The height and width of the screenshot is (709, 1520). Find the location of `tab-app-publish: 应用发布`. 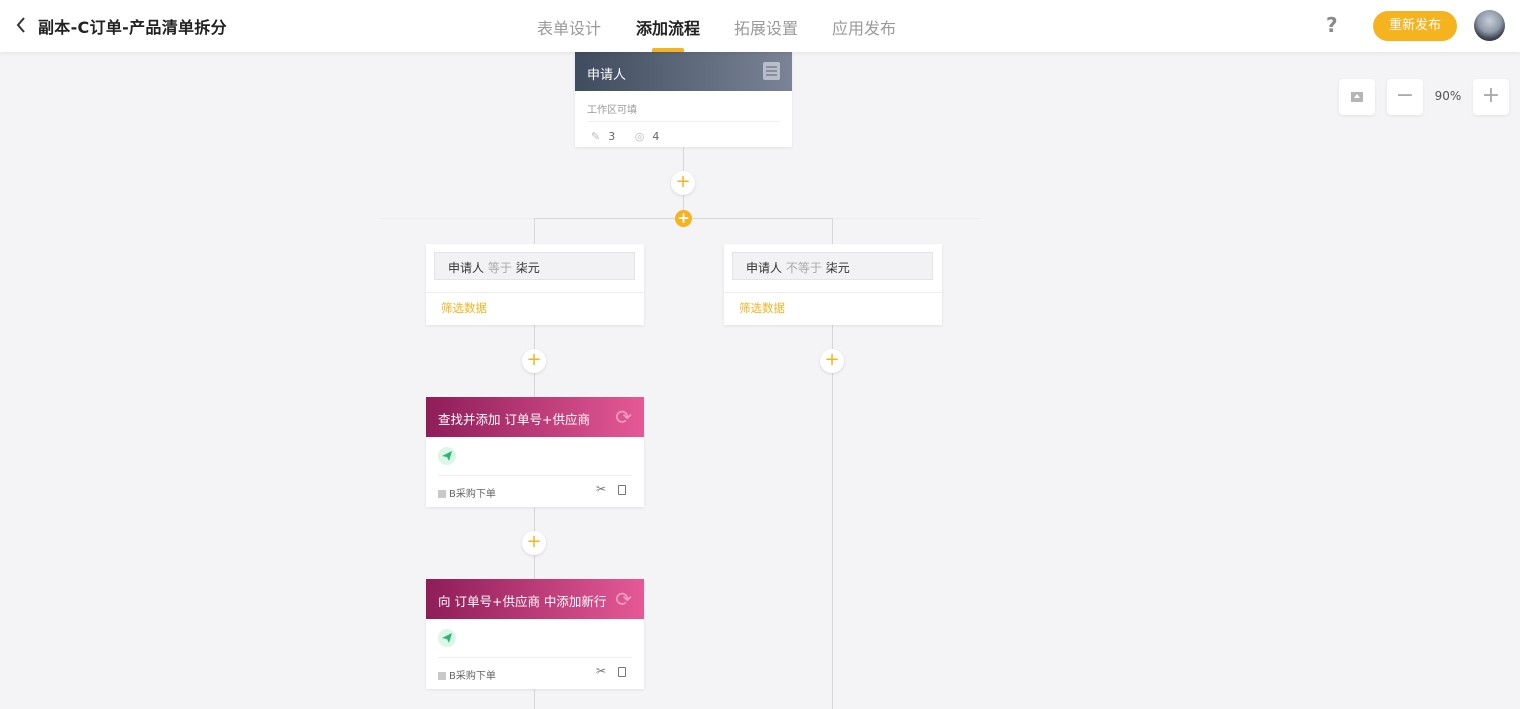

tab-app-publish: 应用发布 is located at coordinates (864, 27).